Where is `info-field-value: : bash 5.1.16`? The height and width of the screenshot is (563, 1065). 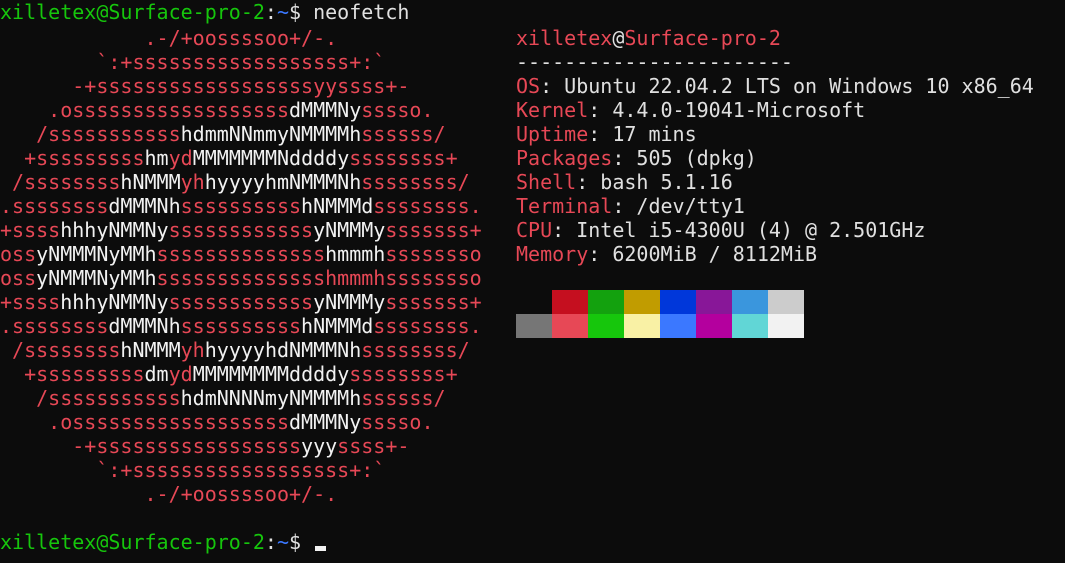 info-field-value: : bash 5.1.16 is located at coordinates (654, 182).